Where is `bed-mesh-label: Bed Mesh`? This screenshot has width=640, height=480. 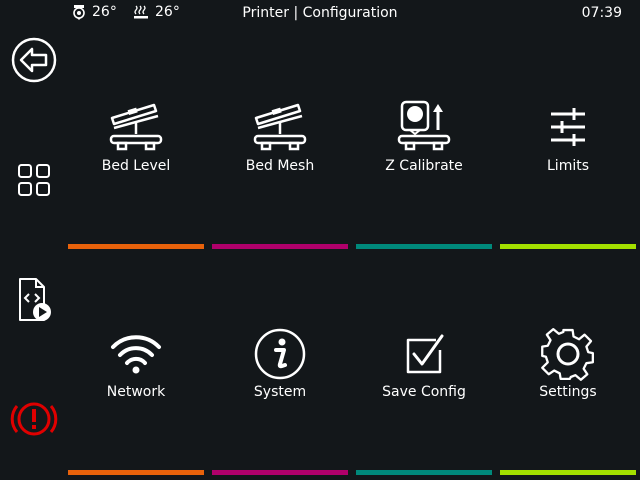 bed-mesh-label: Bed Mesh is located at coordinates (280, 166).